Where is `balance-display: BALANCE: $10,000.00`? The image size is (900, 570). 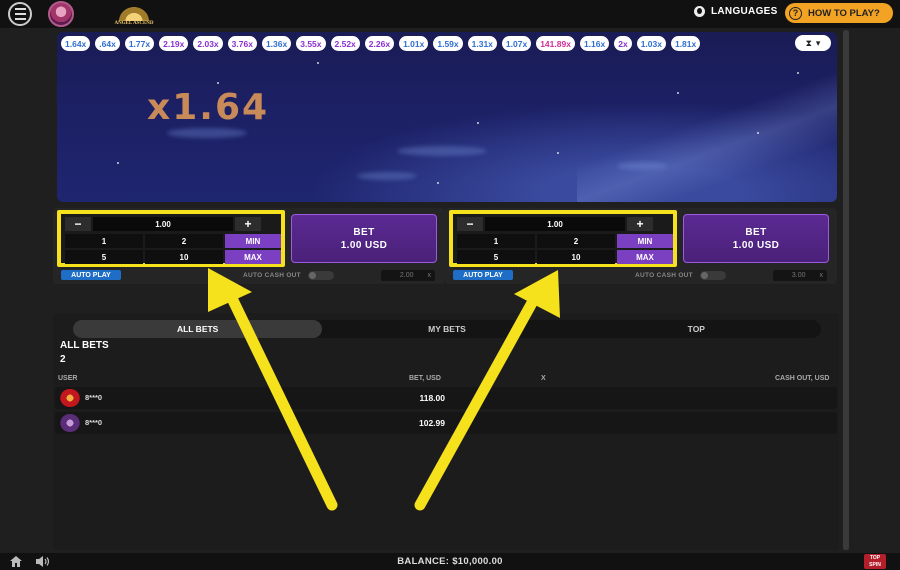 balance-display: BALANCE: $10,000.00 is located at coordinates (450, 561).